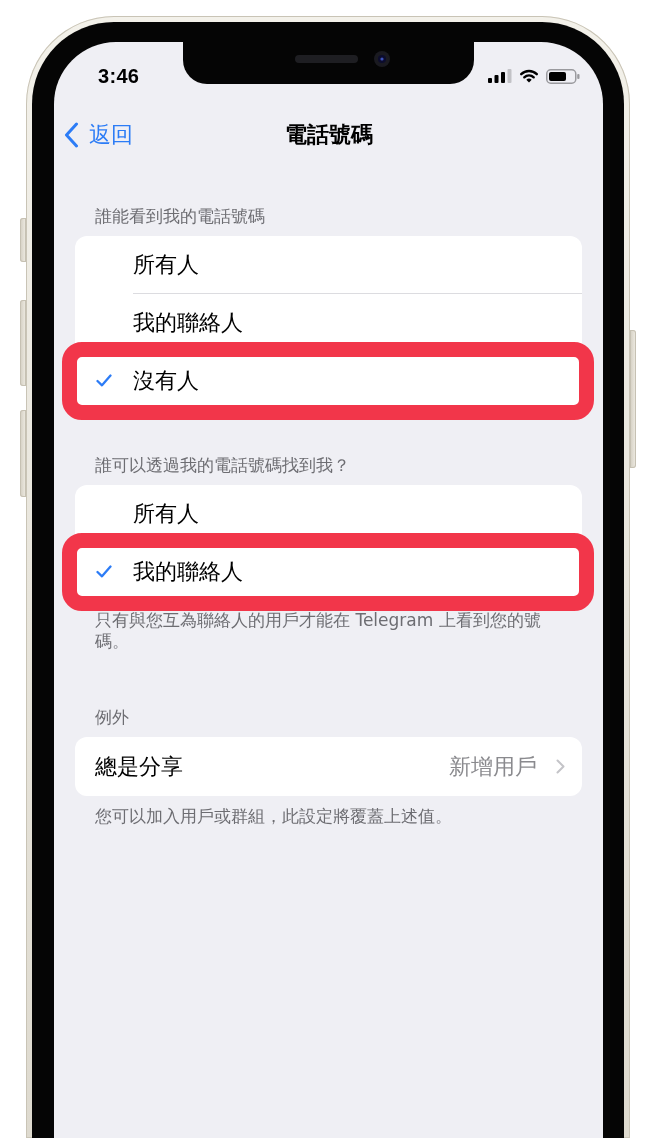 This screenshot has width=666, height=1138. I want to click on battery-icon, so click(563, 76).